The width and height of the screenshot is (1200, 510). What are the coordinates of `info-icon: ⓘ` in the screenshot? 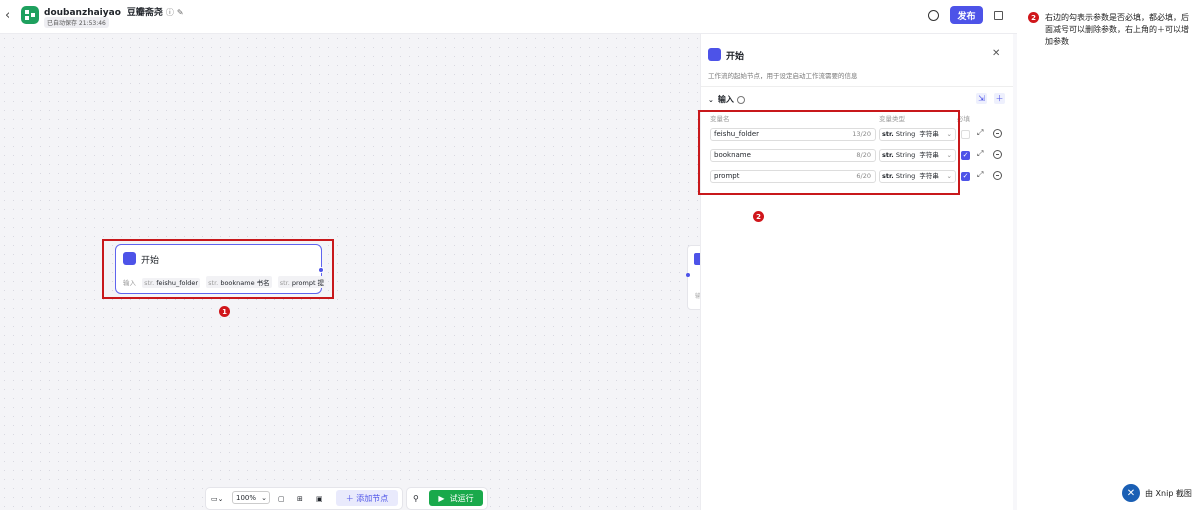 It's located at (170, 12).